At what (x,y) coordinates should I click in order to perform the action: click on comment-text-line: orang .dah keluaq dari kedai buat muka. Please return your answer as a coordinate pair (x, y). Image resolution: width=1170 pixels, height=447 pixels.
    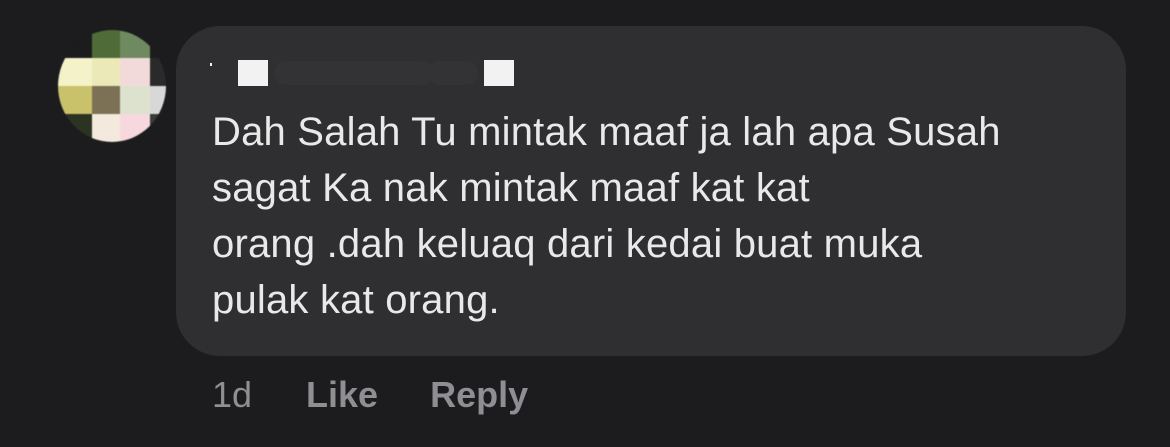
    Looking at the image, I should click on (567, 244).